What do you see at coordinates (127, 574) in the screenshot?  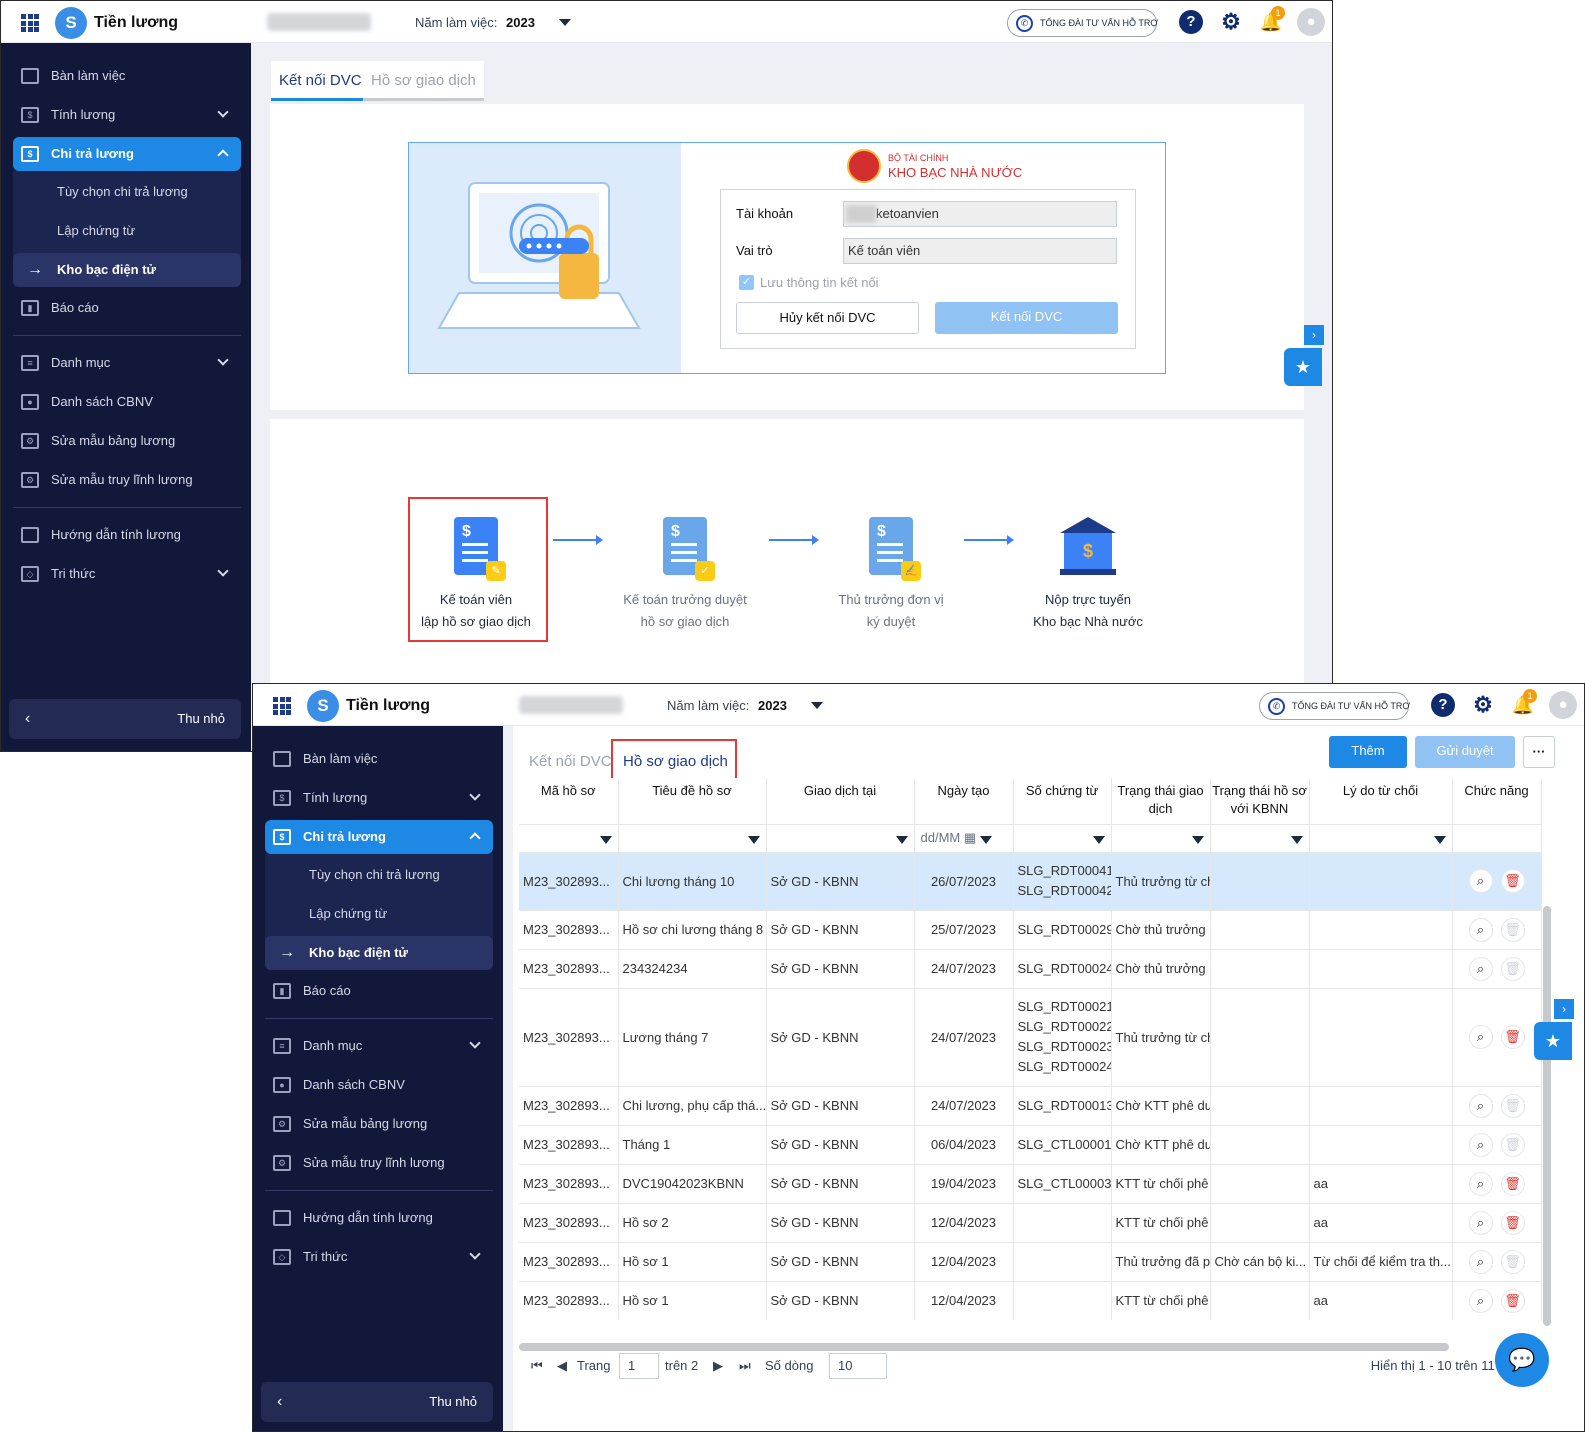 I see `sidebar-item-knowledge: ◇ Tri thức` at bounding box center [127, 574].